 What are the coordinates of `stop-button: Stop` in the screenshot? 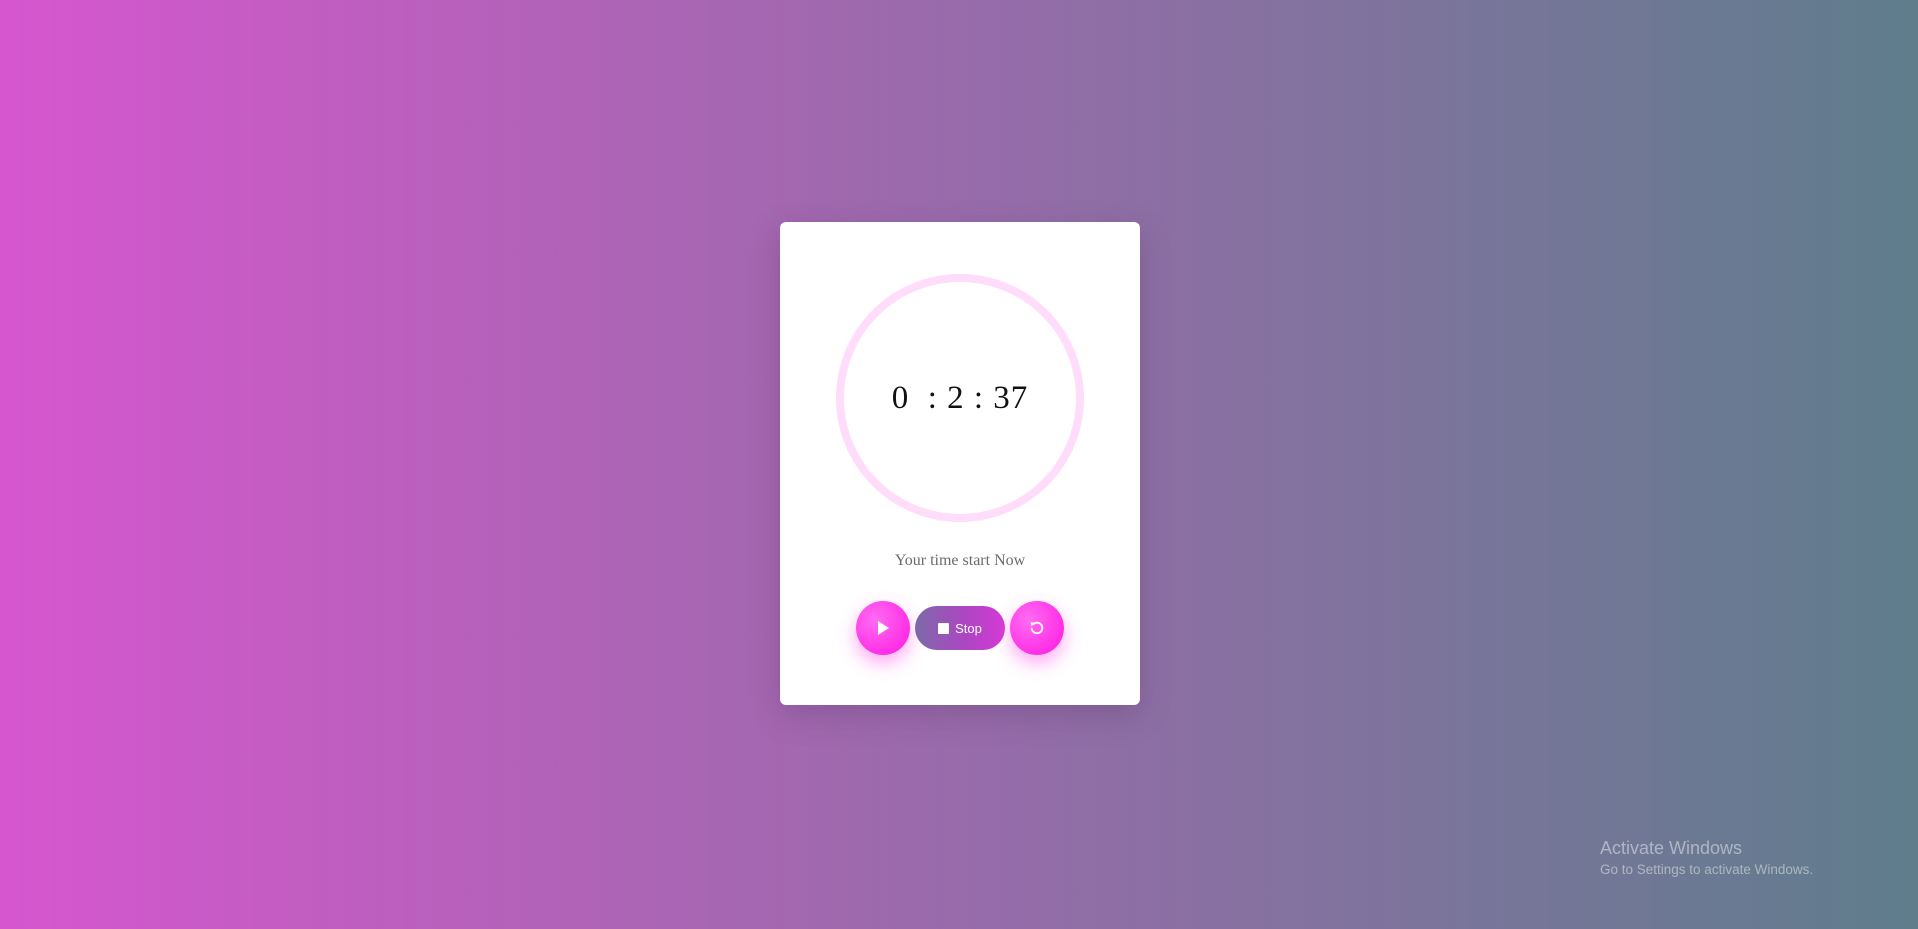 It's located at (960, 628).